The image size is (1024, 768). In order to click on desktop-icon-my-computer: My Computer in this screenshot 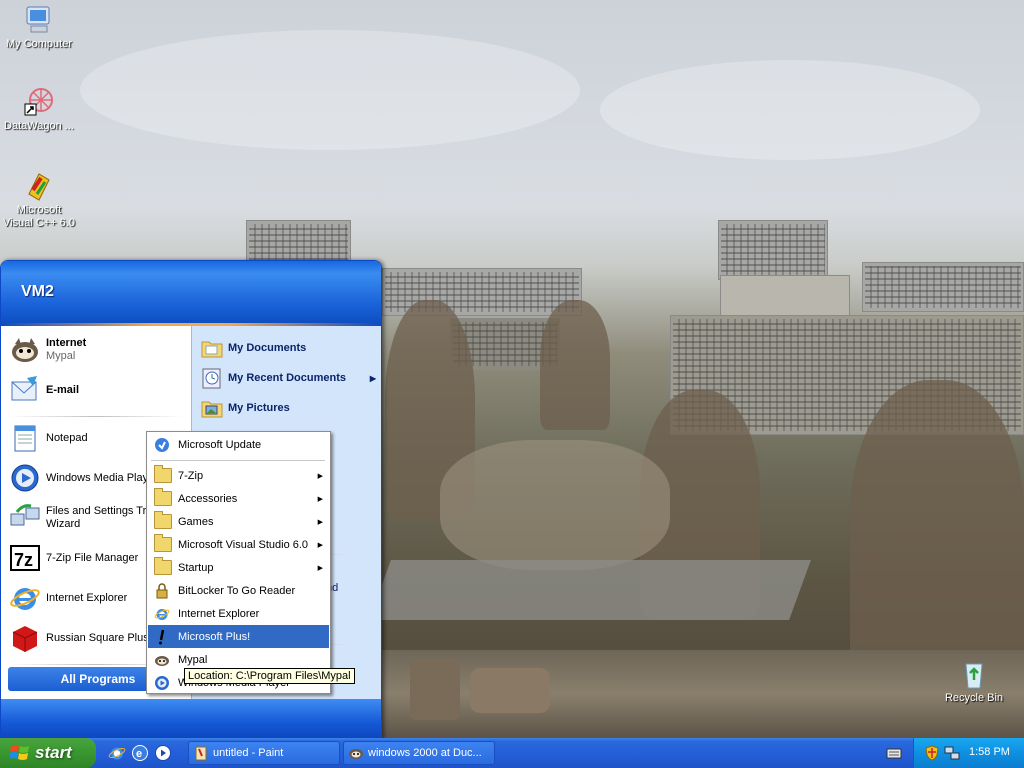, I will do `click(39, 27)`.